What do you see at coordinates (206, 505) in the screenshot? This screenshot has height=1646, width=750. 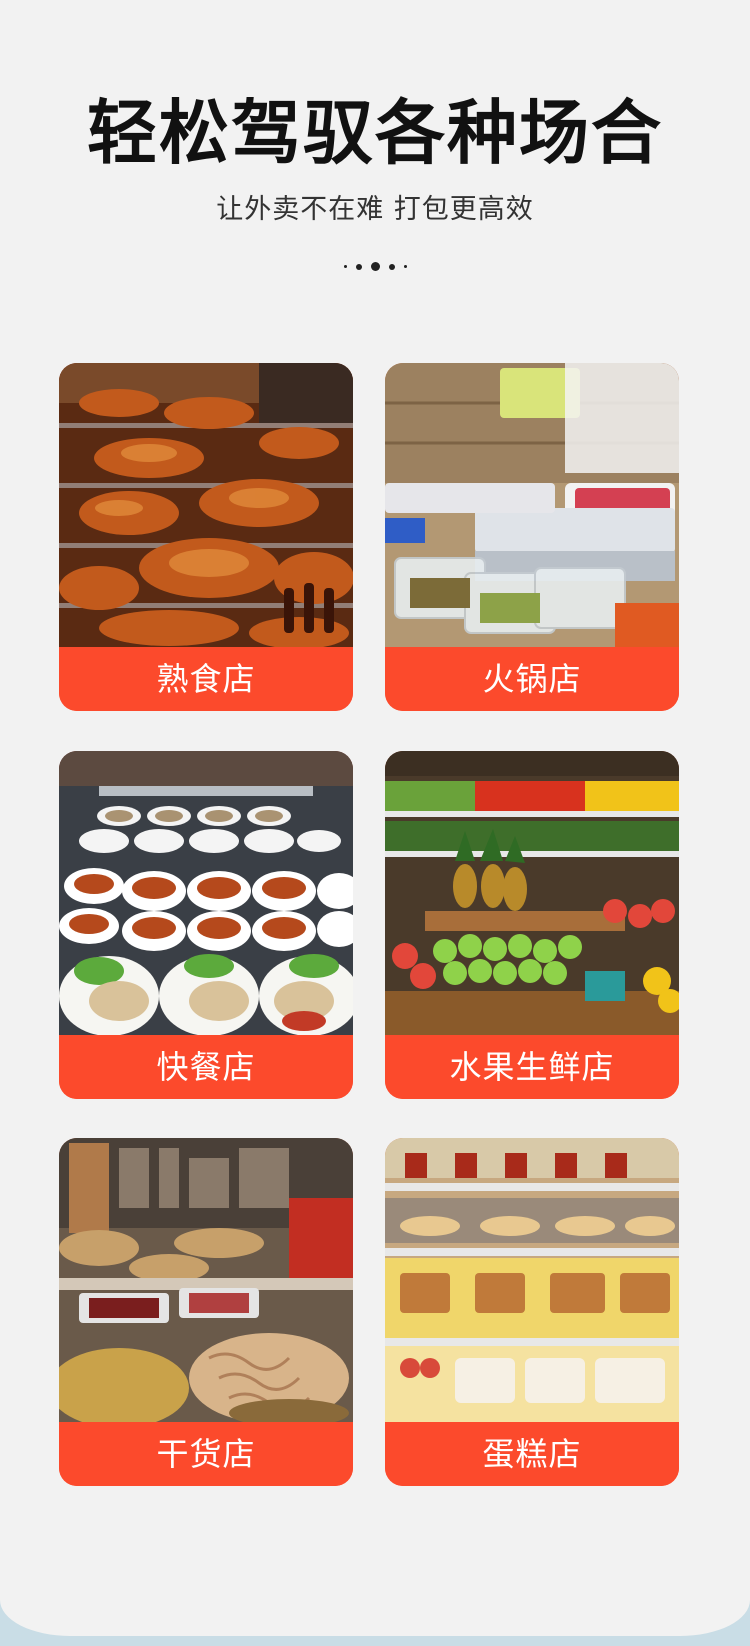 I see `deli-photo` at bounding box center [206, 505].